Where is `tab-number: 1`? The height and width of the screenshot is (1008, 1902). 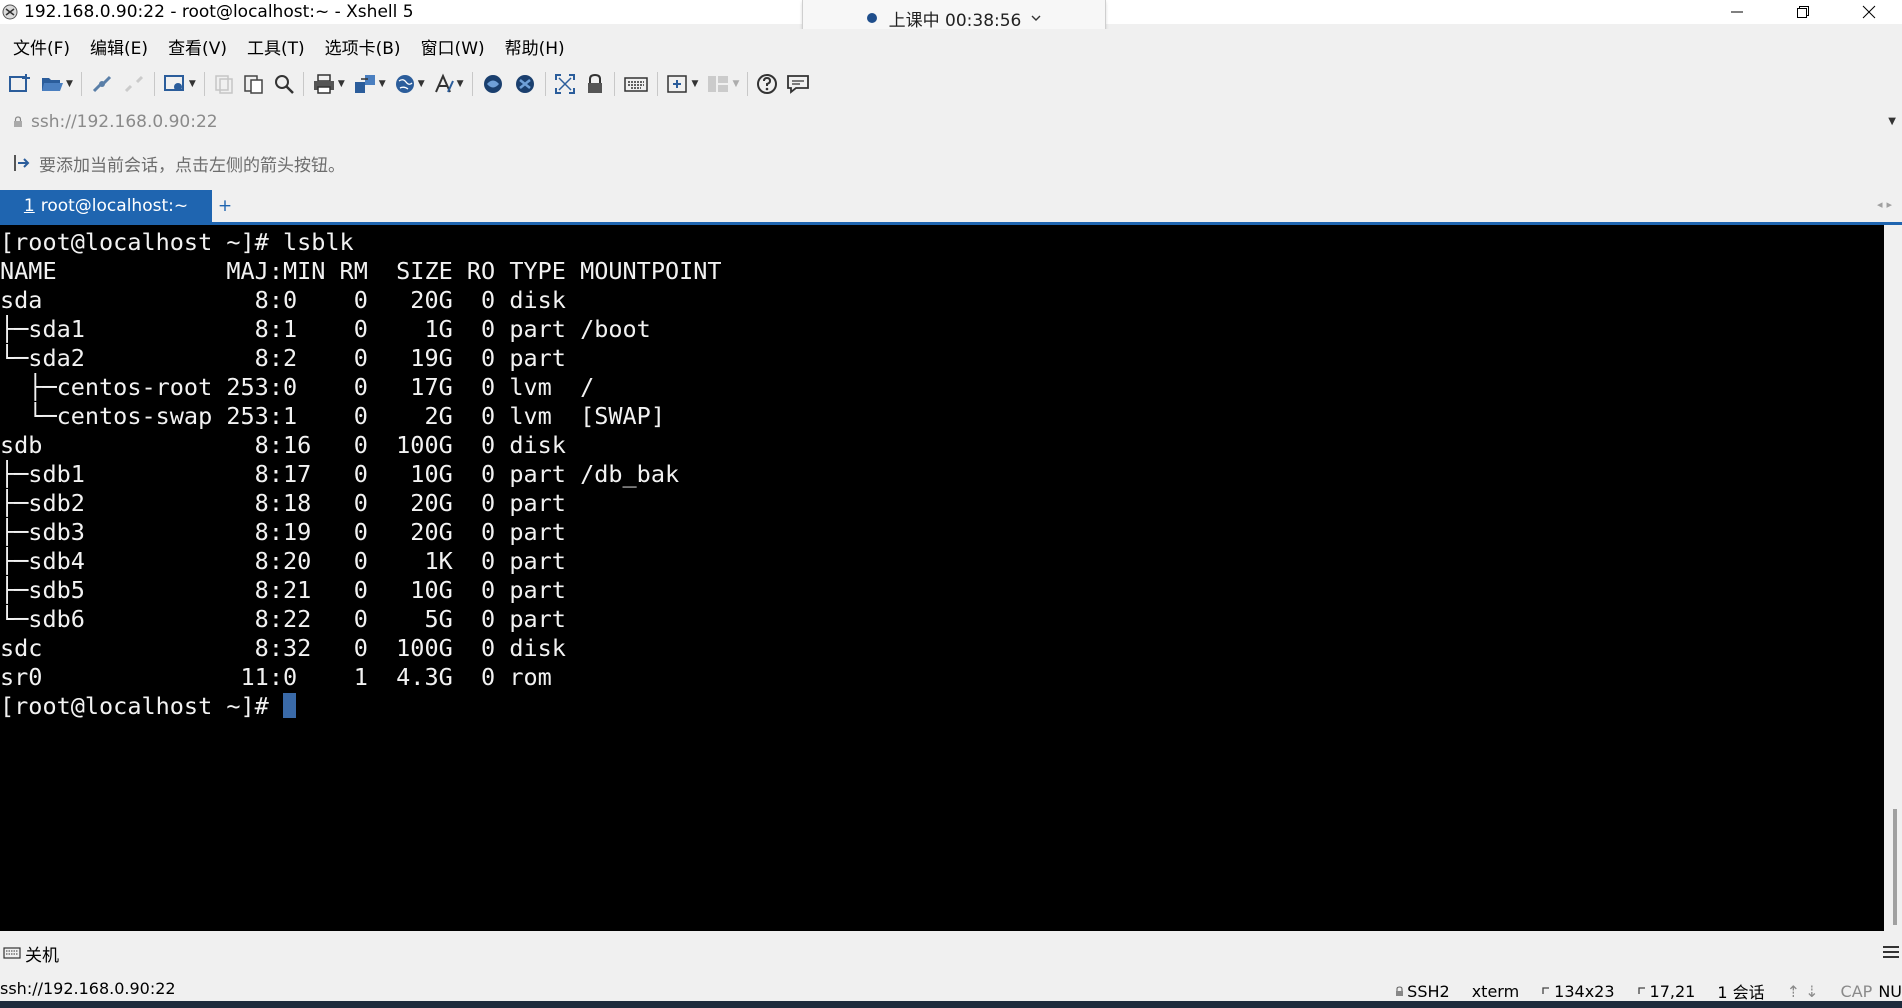
tab-number: 1 is located at coordinates (29, 206).